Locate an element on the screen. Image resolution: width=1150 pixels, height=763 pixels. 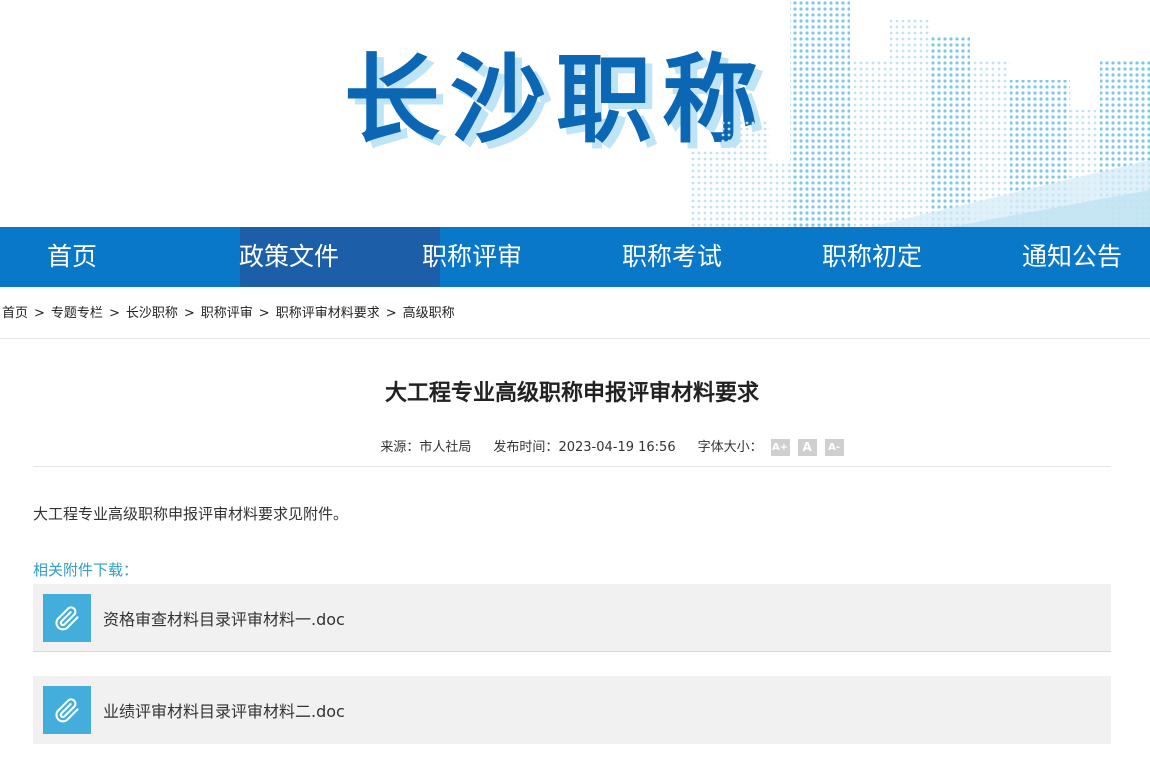
breadcrumb-home: 首页 is located at coordinates (15, 313).